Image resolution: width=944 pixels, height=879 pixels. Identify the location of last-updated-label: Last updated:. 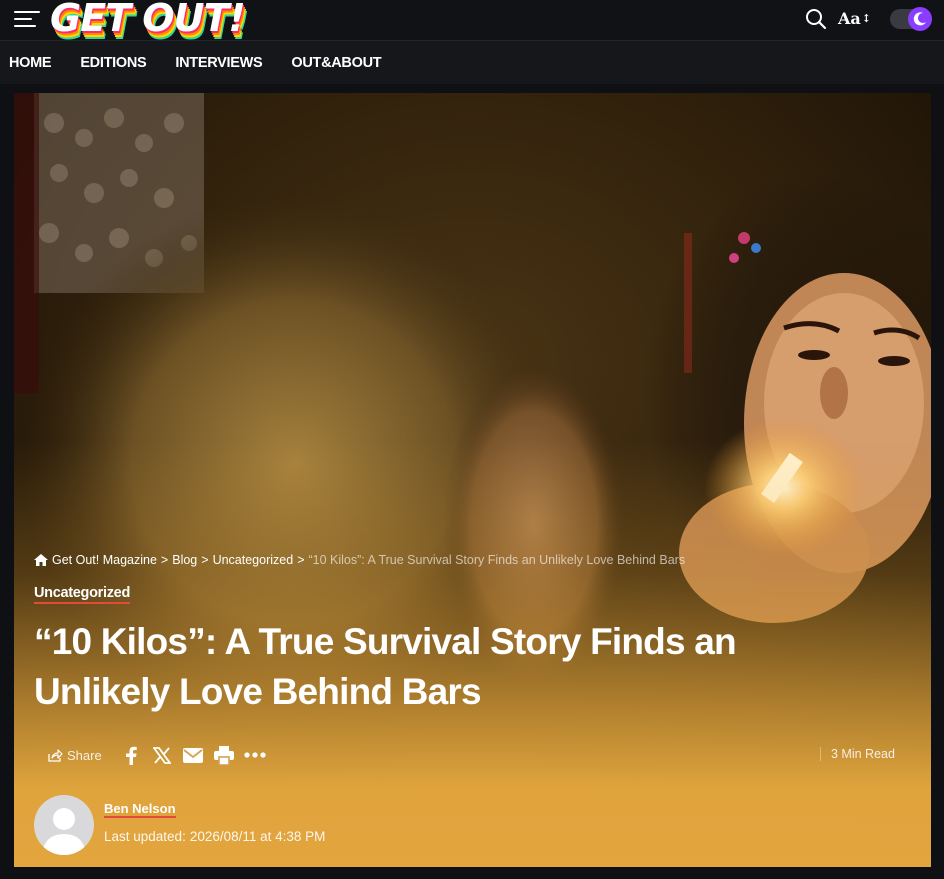
(145, 836).